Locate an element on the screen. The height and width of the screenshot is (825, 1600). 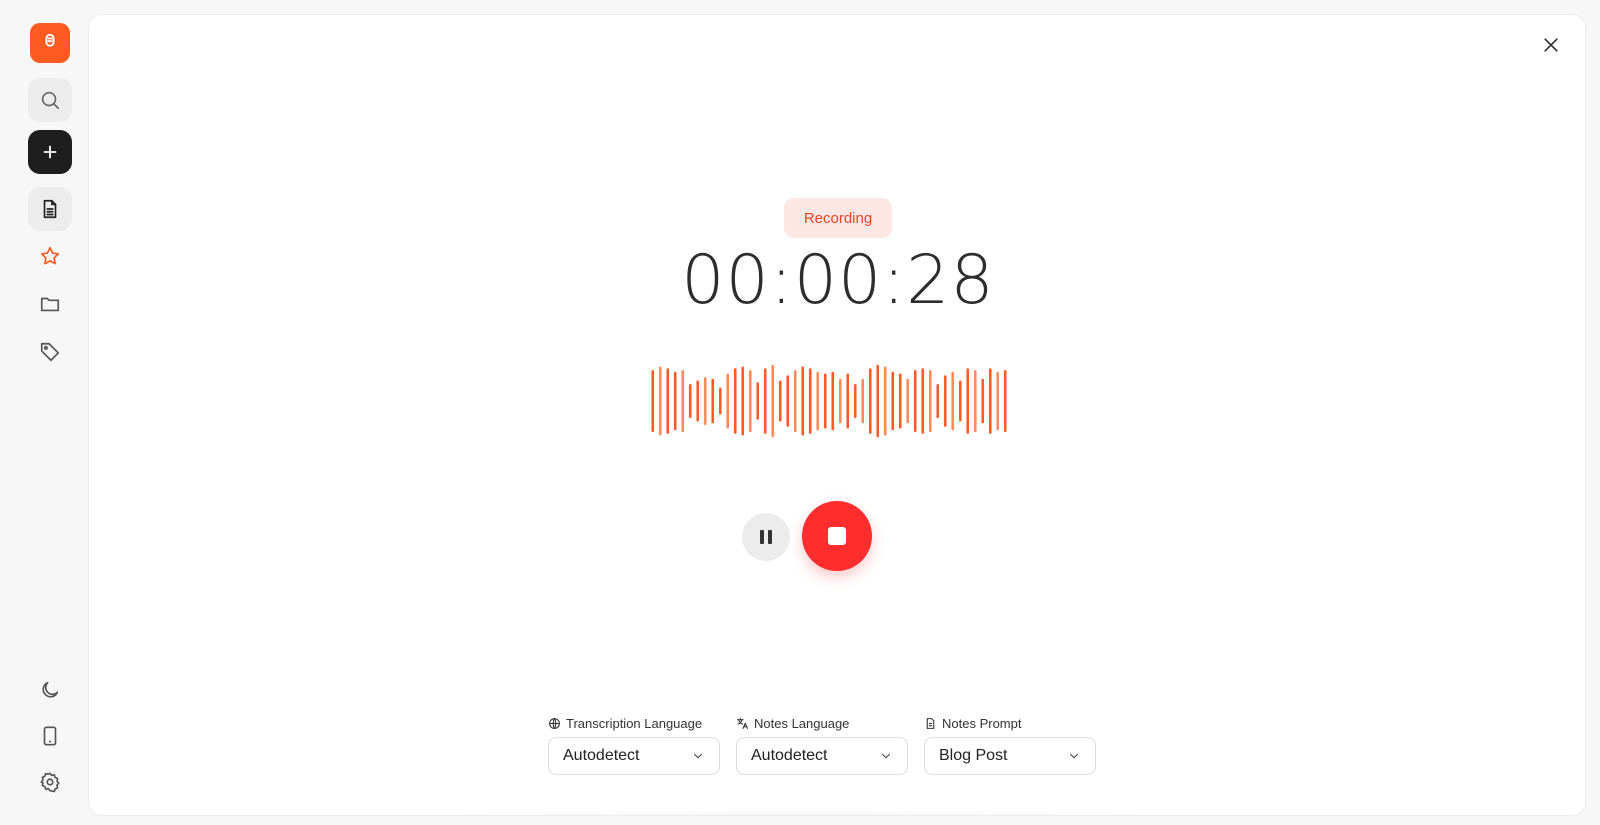
theme-toggle-button is located at coordinates (50, 690).